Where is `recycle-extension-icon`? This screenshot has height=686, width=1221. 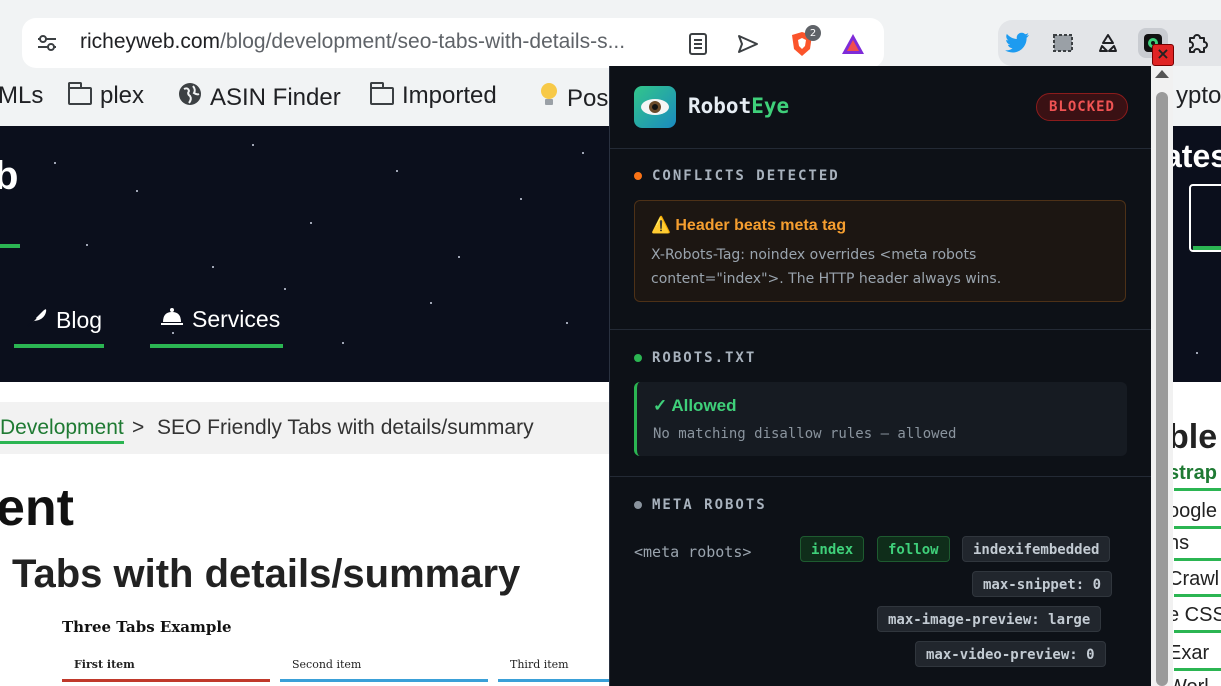
recycle-extension-icon is located at coordinates (1108, 43).